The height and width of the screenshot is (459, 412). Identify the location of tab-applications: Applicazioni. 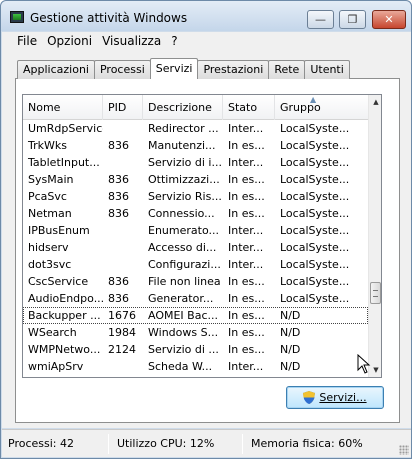
(56, 69).